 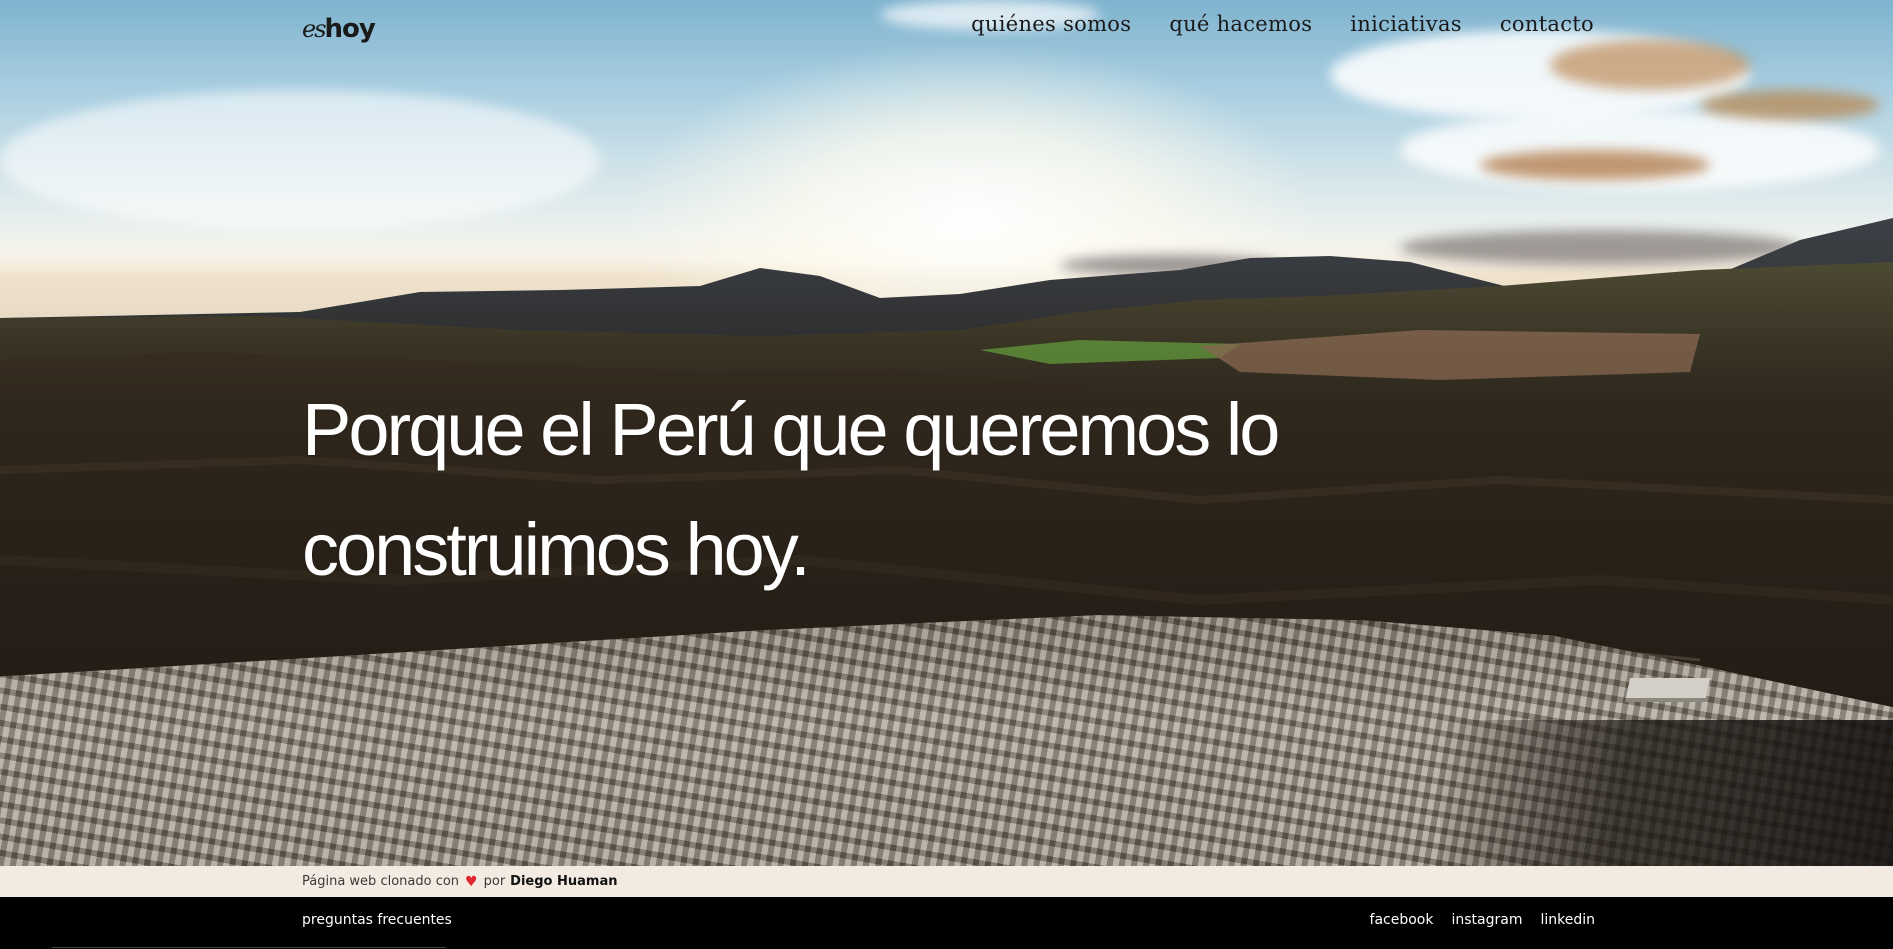 What do you see at coordinates (377, 920) in the screenshot?
I see `faq-link: preguntas frecuentes` at bounding box center [377, 920].